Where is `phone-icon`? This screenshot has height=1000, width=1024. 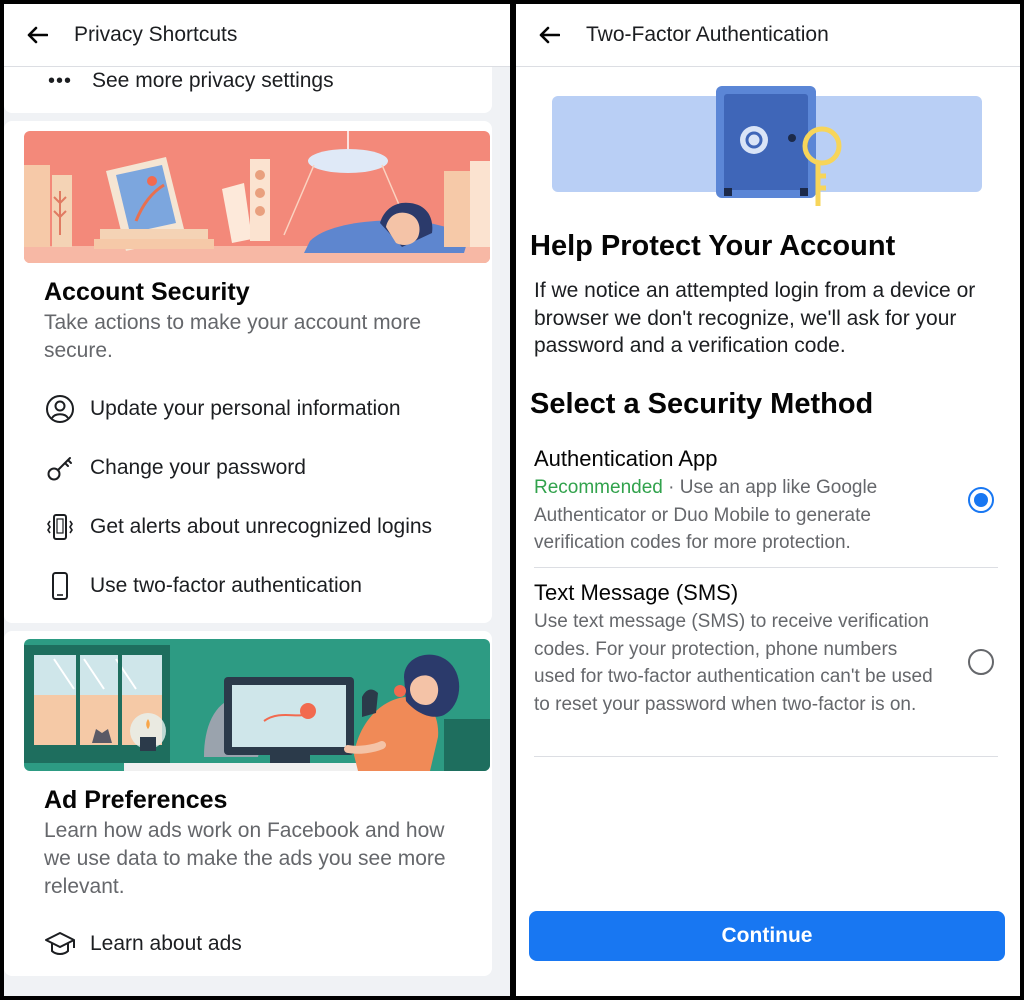
phone-icon is located at coordinates (60, 586).